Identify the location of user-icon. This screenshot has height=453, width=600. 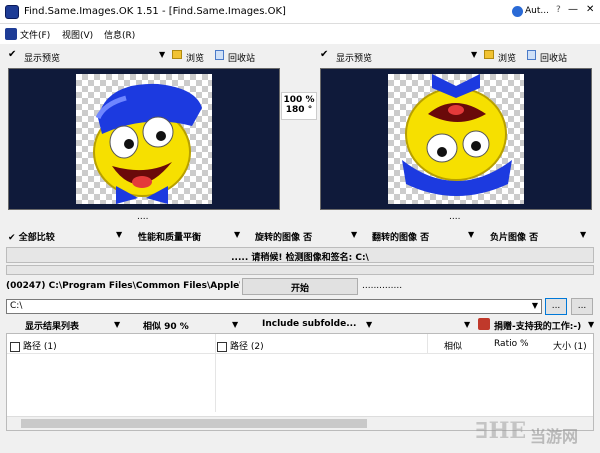
(517, 11).